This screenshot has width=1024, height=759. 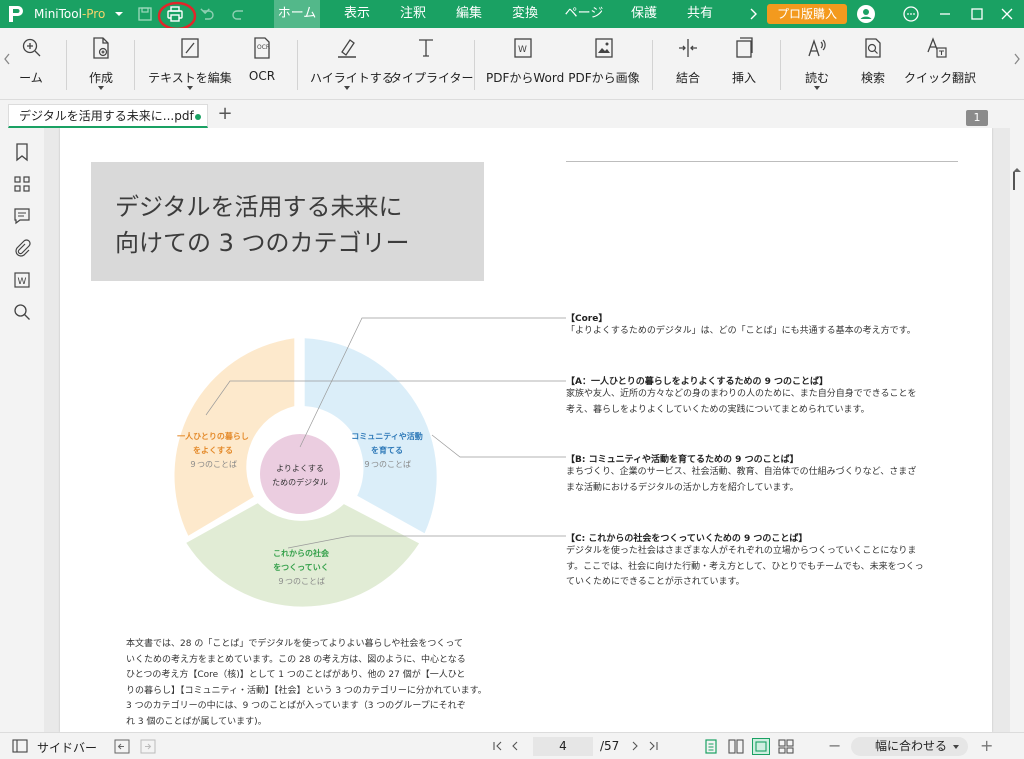 I want to click on app-menu-chevron-icon, so click(x=119, y=14).